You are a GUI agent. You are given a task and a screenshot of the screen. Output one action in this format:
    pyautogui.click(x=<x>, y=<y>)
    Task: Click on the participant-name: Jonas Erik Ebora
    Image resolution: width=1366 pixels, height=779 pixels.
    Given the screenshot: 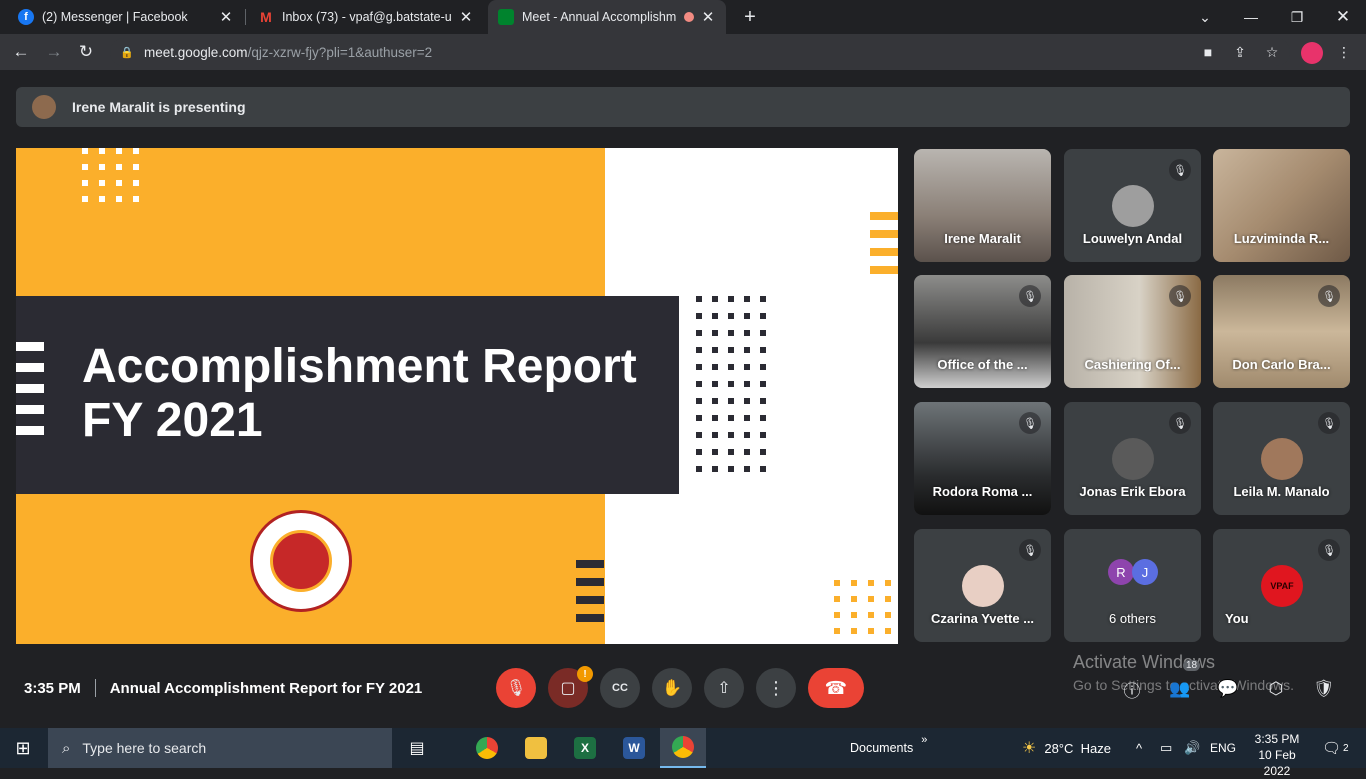 What is the action you would take?
    pyautogui.click(x=1132, y=491)
    